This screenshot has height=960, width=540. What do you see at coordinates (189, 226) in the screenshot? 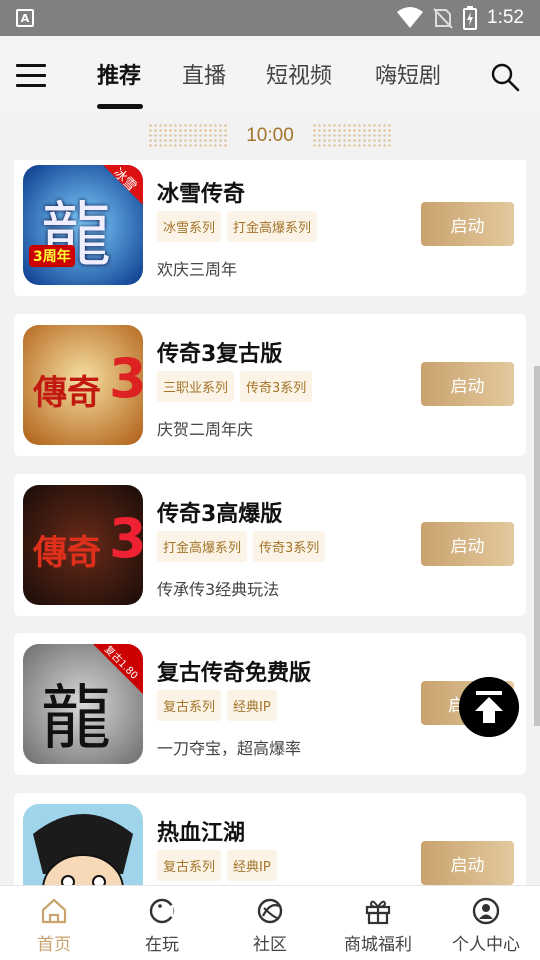
I see `tag: 冰雪系列` at bounding box center [189, 226].